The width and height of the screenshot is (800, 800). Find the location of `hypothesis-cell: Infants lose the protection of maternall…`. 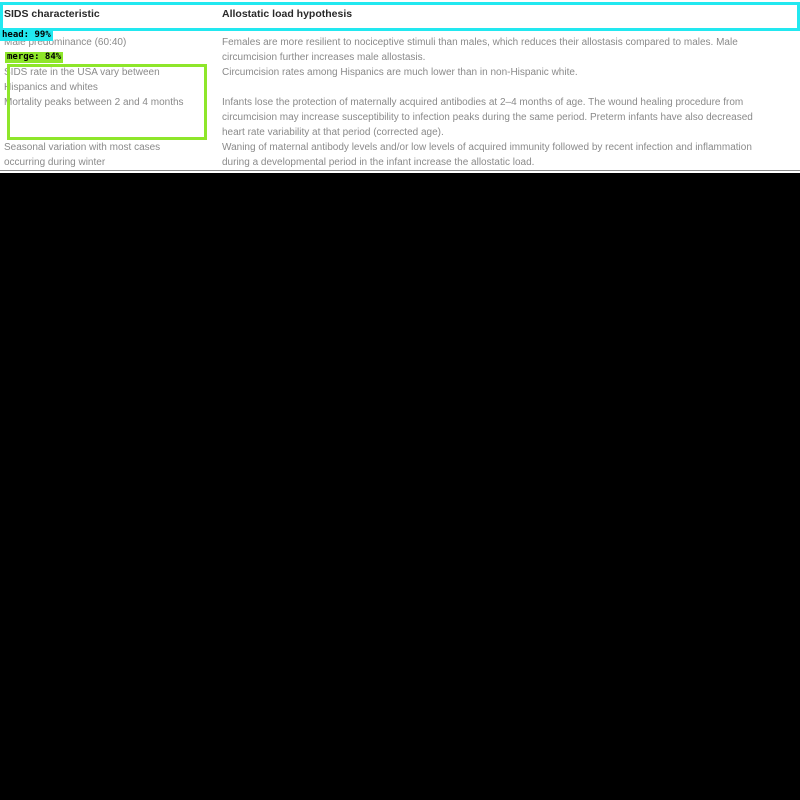

hypothesis-cell: Infants lose the protection of maternall… is located at coordinates (509, 117).